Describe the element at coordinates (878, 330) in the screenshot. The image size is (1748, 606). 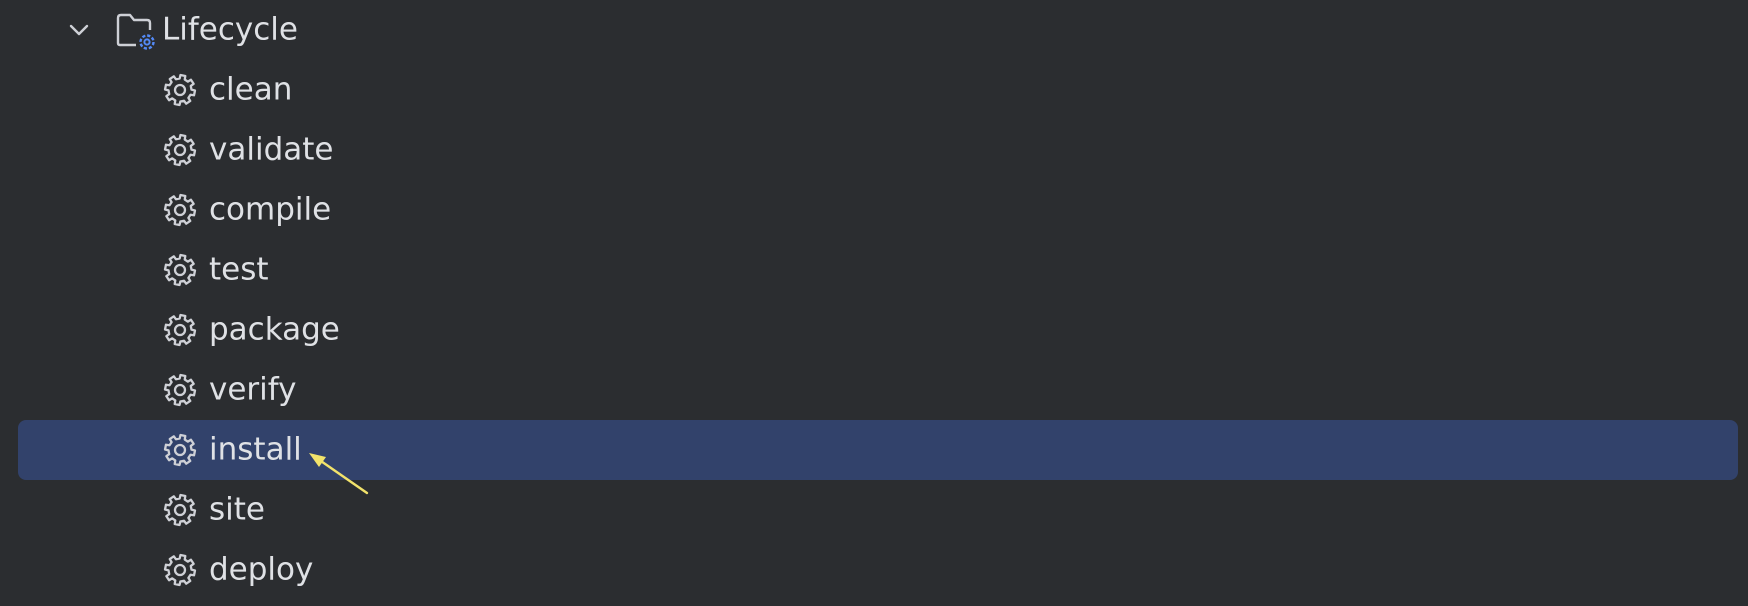
I see `tree-item-package: package` at that location.